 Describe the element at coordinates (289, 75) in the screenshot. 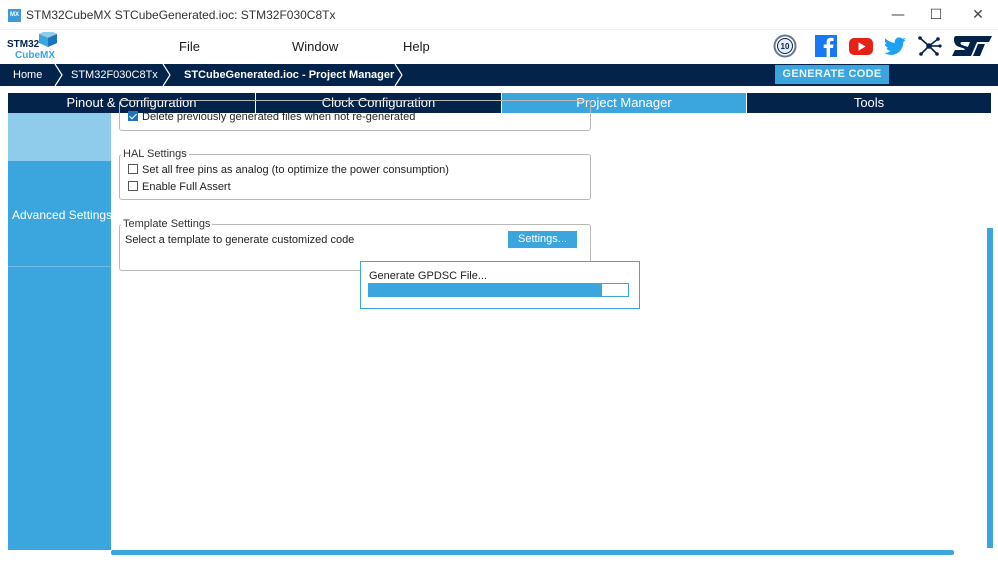

I see `breadcrumb-project: STCubeGenerated.ioc - Project Manager` at that location.